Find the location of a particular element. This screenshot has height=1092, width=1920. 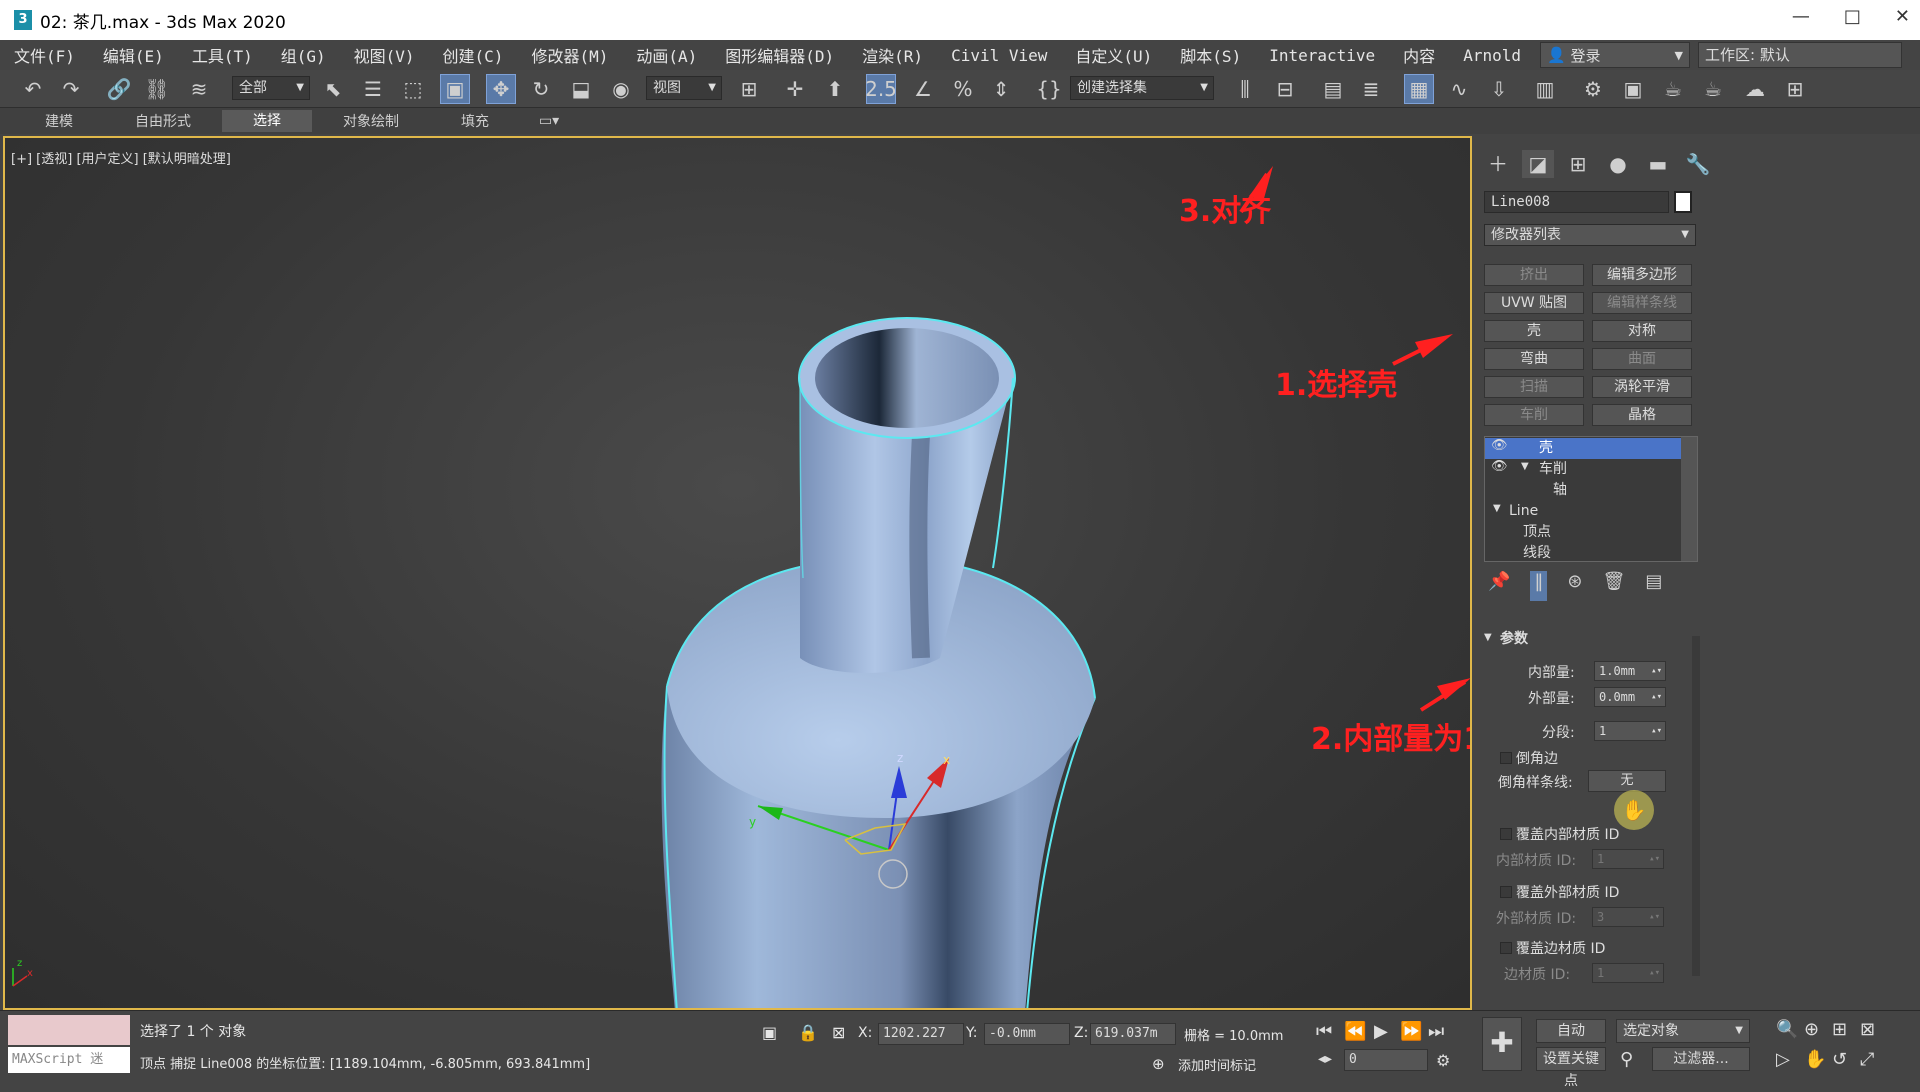

spinner-snap-icon: ⇕ is located at coordinates (1001, 89).